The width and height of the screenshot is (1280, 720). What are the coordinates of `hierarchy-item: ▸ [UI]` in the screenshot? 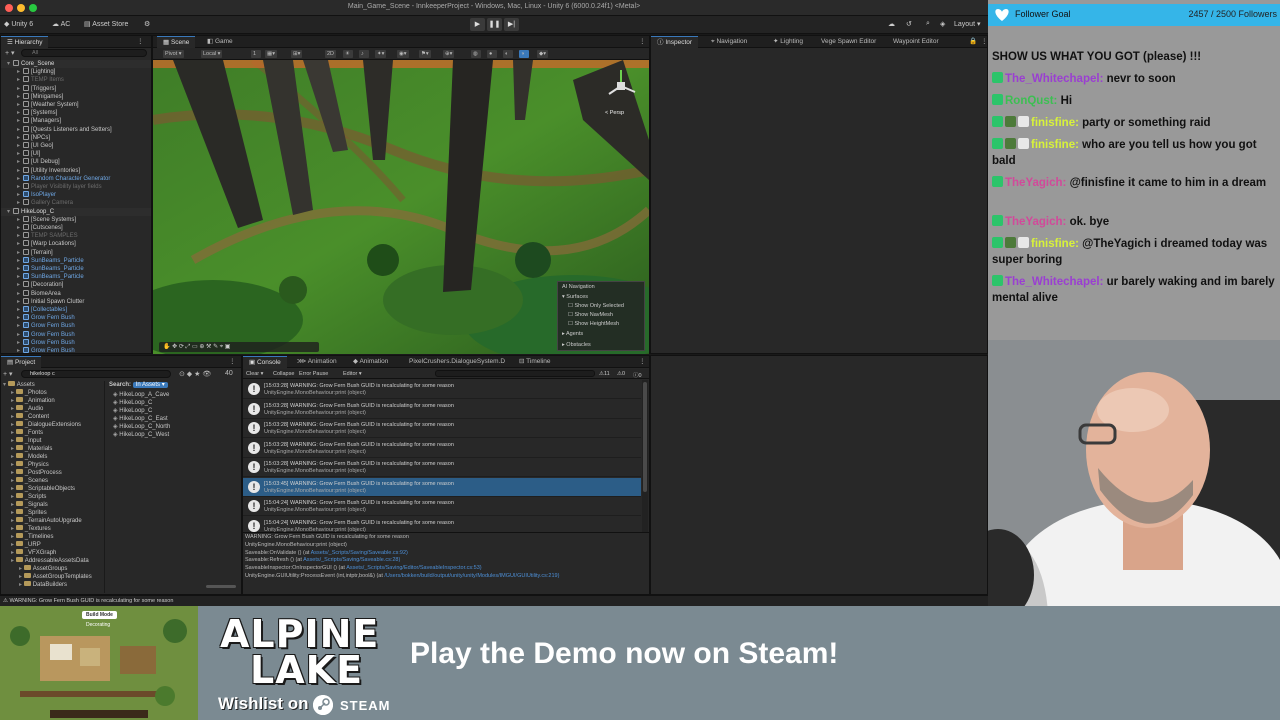 It's located at (76, 154).